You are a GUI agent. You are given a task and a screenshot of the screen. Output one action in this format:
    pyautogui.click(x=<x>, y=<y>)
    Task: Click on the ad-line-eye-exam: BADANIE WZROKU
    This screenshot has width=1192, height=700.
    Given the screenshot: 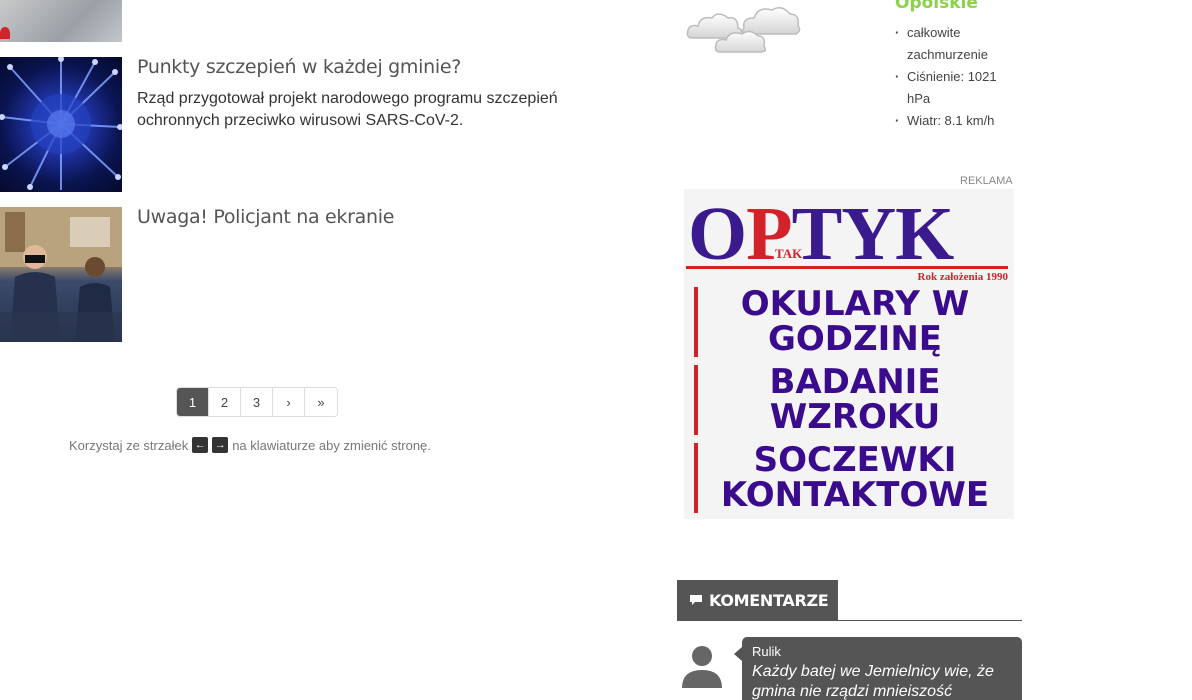 What is the action you would take?
    pyautogui.click(x=855, y=399)
    